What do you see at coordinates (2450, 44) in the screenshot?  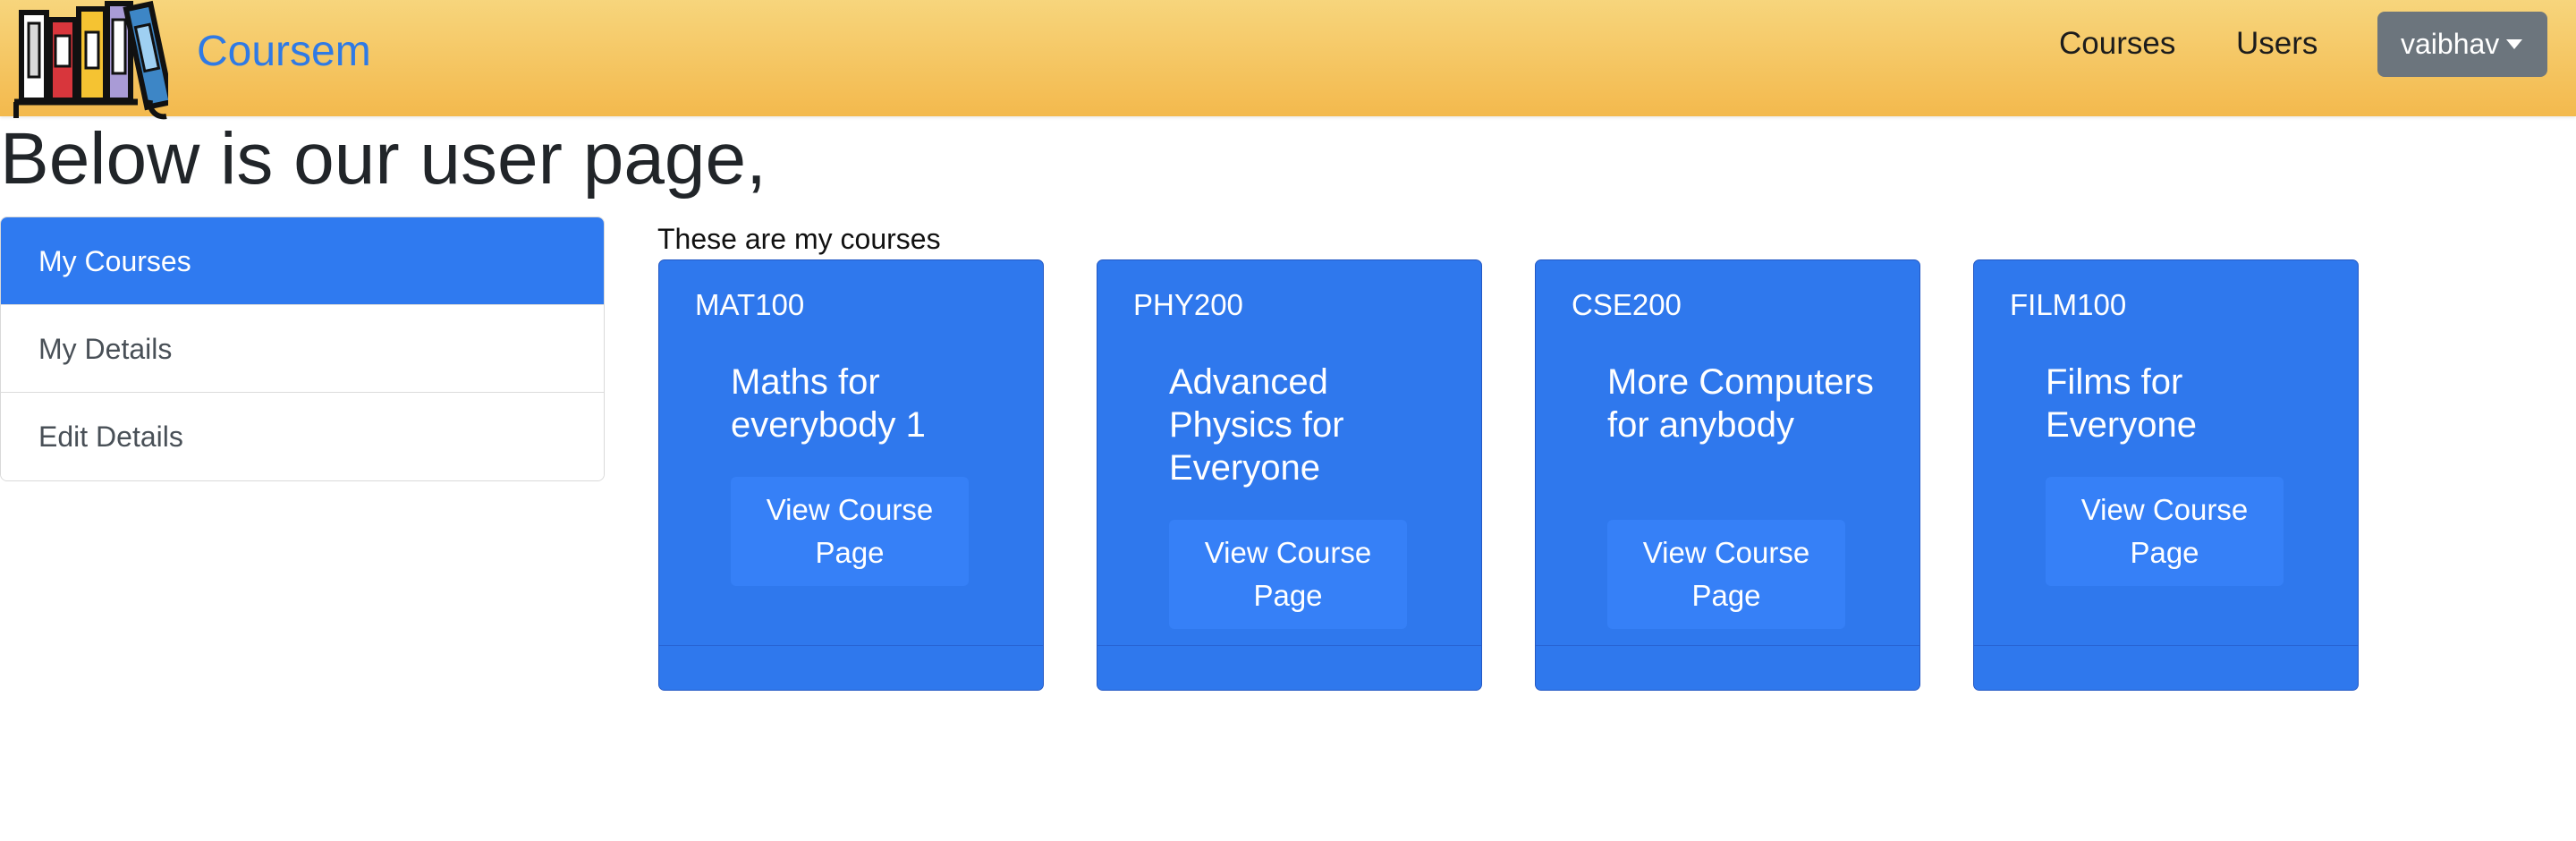 I see `user-menu-label: vaibhav` at bounding box center [2450, 44].